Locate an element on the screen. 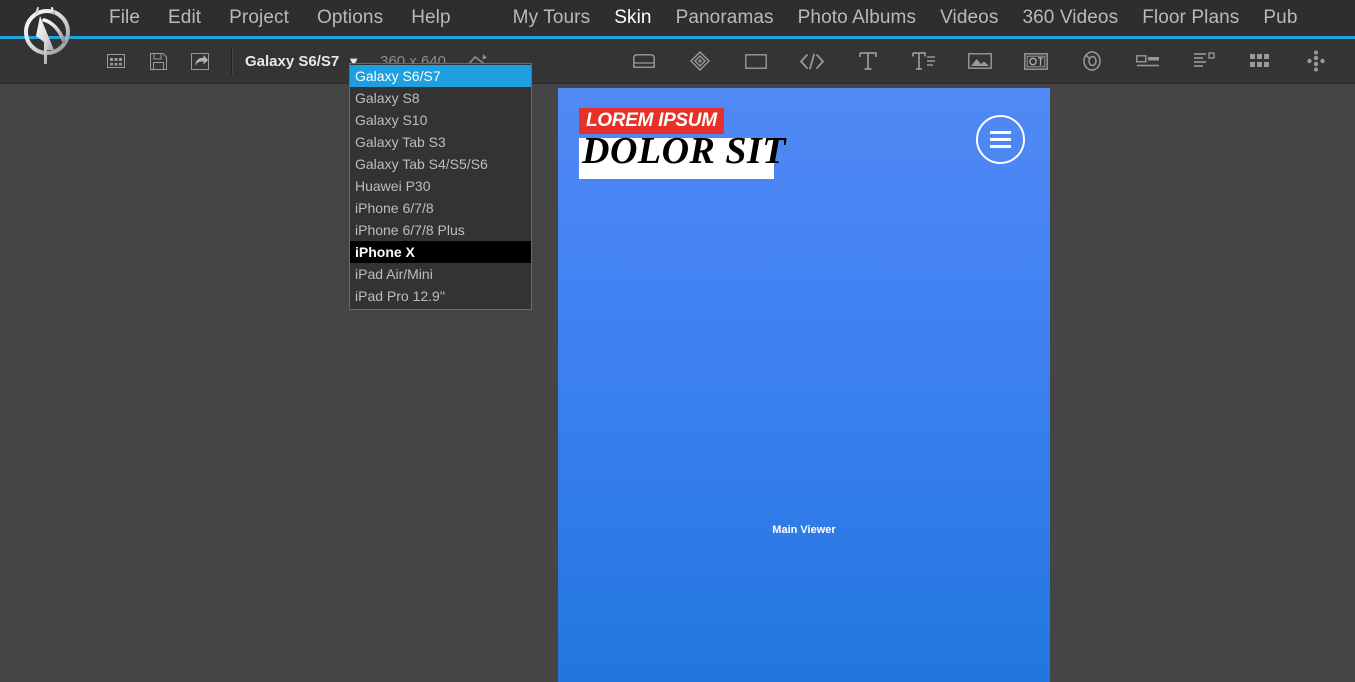 The image size is (1355, 682). save-icon-glyph is located at coordinates (158, 61).